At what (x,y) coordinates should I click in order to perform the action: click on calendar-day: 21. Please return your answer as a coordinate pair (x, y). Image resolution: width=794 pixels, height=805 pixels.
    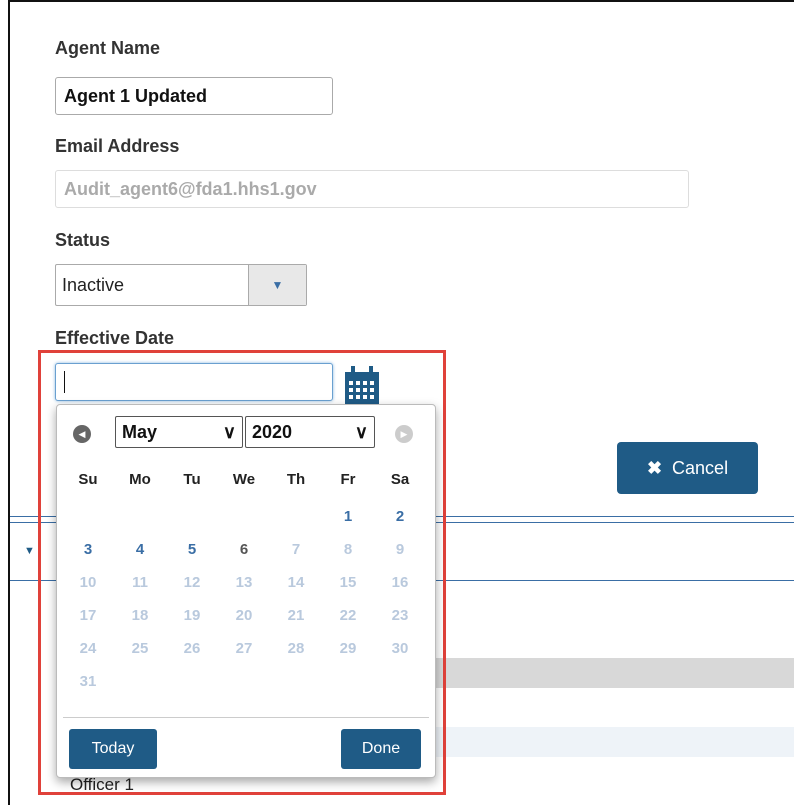
    Looking at the image, I should click on (296, 615).